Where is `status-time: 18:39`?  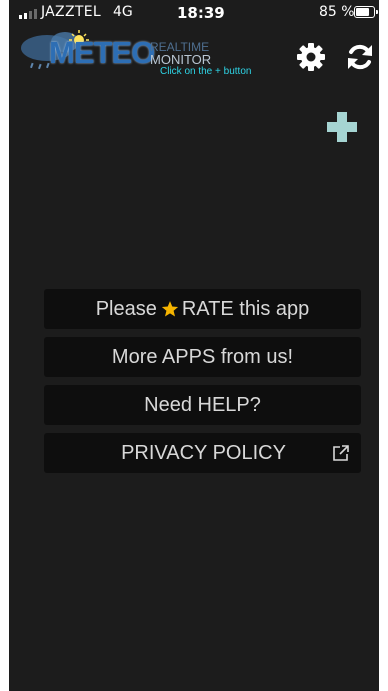
status-time: 18:39 is located at coordinates (201, 13).